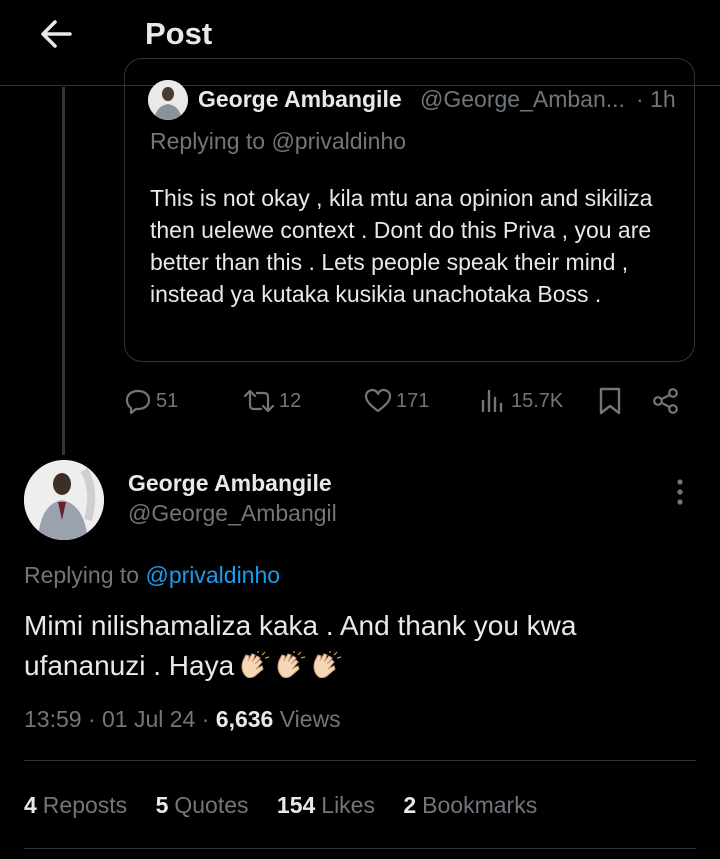 Image resolution: width=720 pixels, height=859 pixels. I want to click on mention-link: @privaldinho, so click(212, 575).